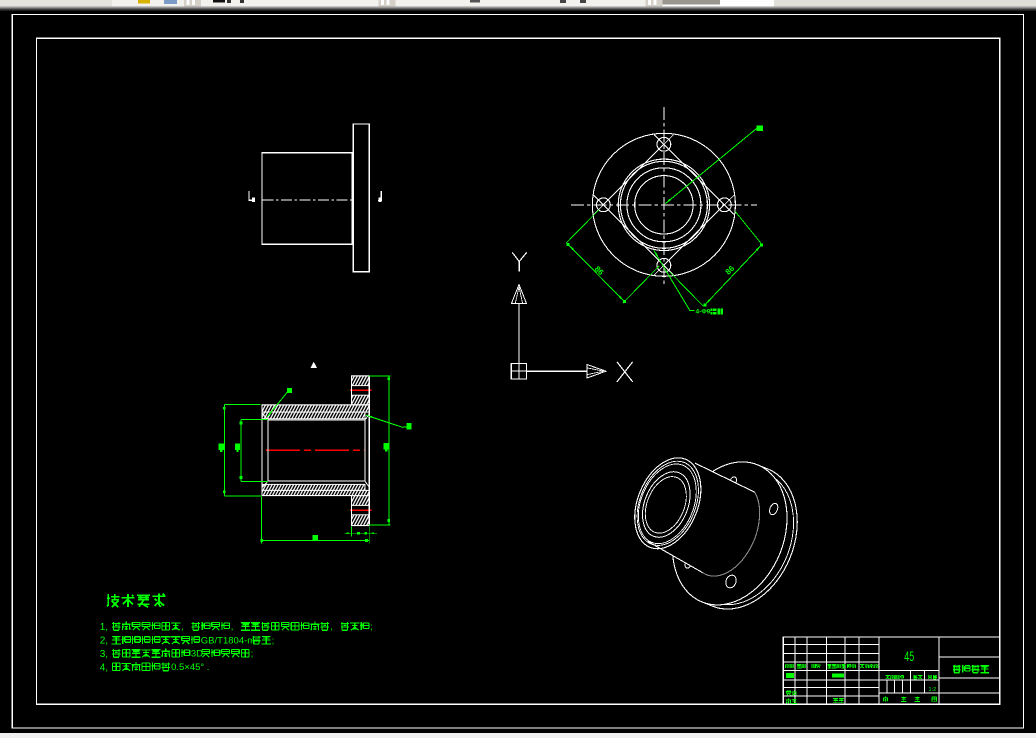  Describe the element at coordinates (187, 667) in the screenshot. I see `svg-text: 0.5×45°` at that location.